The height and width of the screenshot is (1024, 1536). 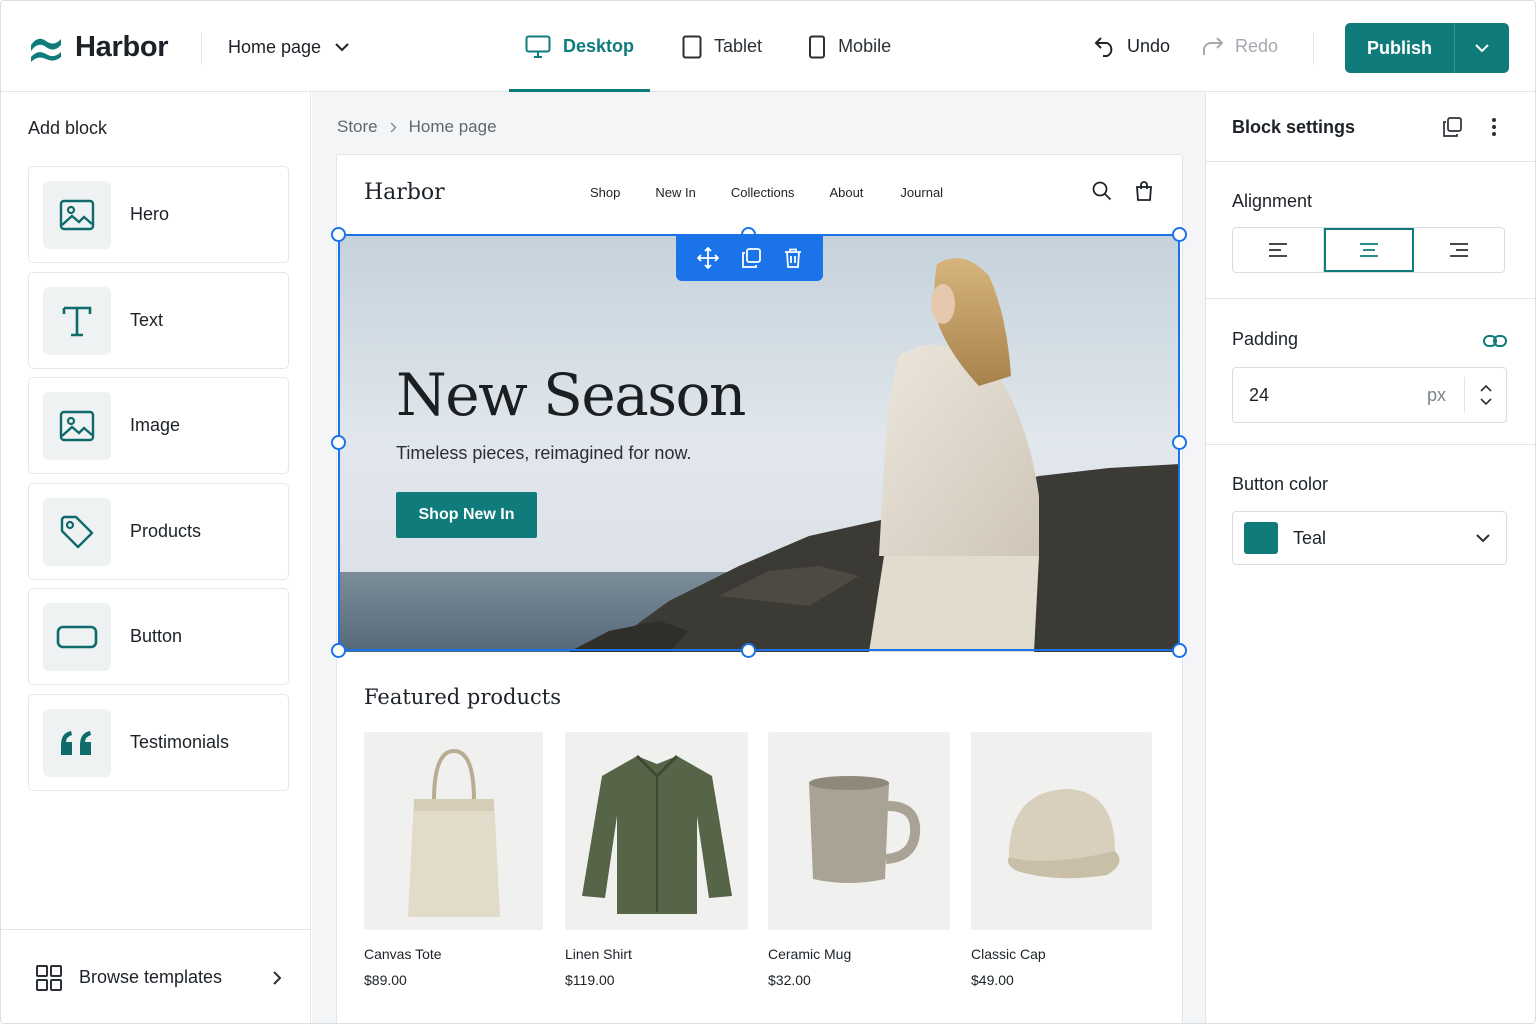 I want to click on resize-handle-top-right, so click(x=1179, y=234).